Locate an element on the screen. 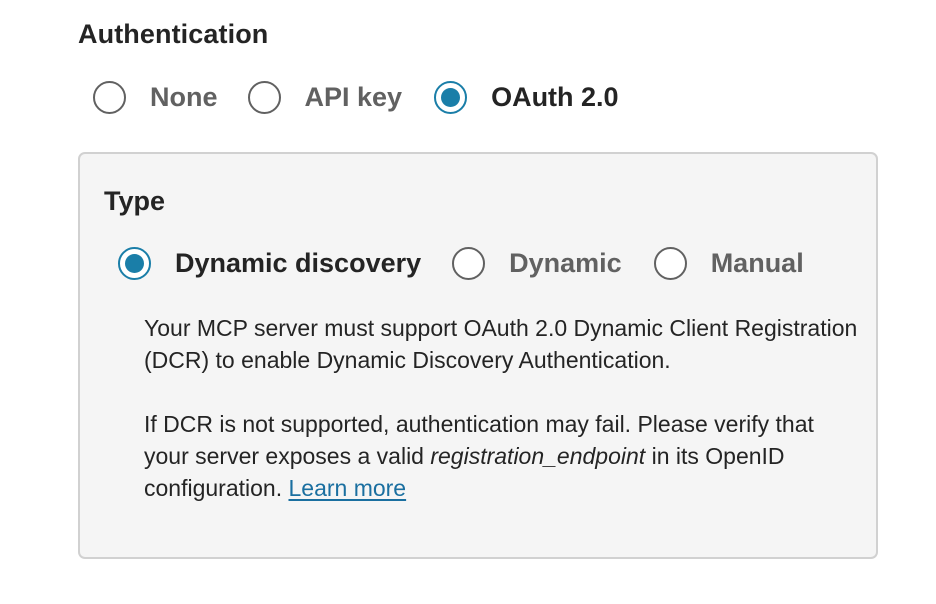  type-option-dynamic-label: Dynamic is located at coordinates (565, 263).